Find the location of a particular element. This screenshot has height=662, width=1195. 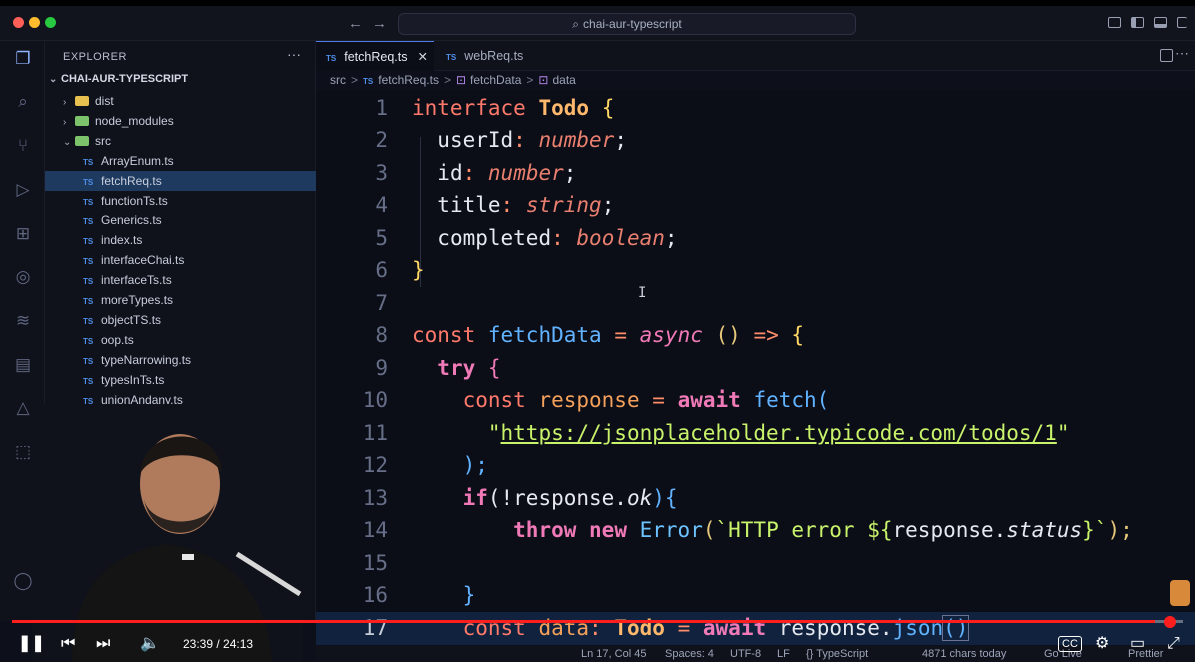

function-name: fetch is located at coordinates (785, 400).